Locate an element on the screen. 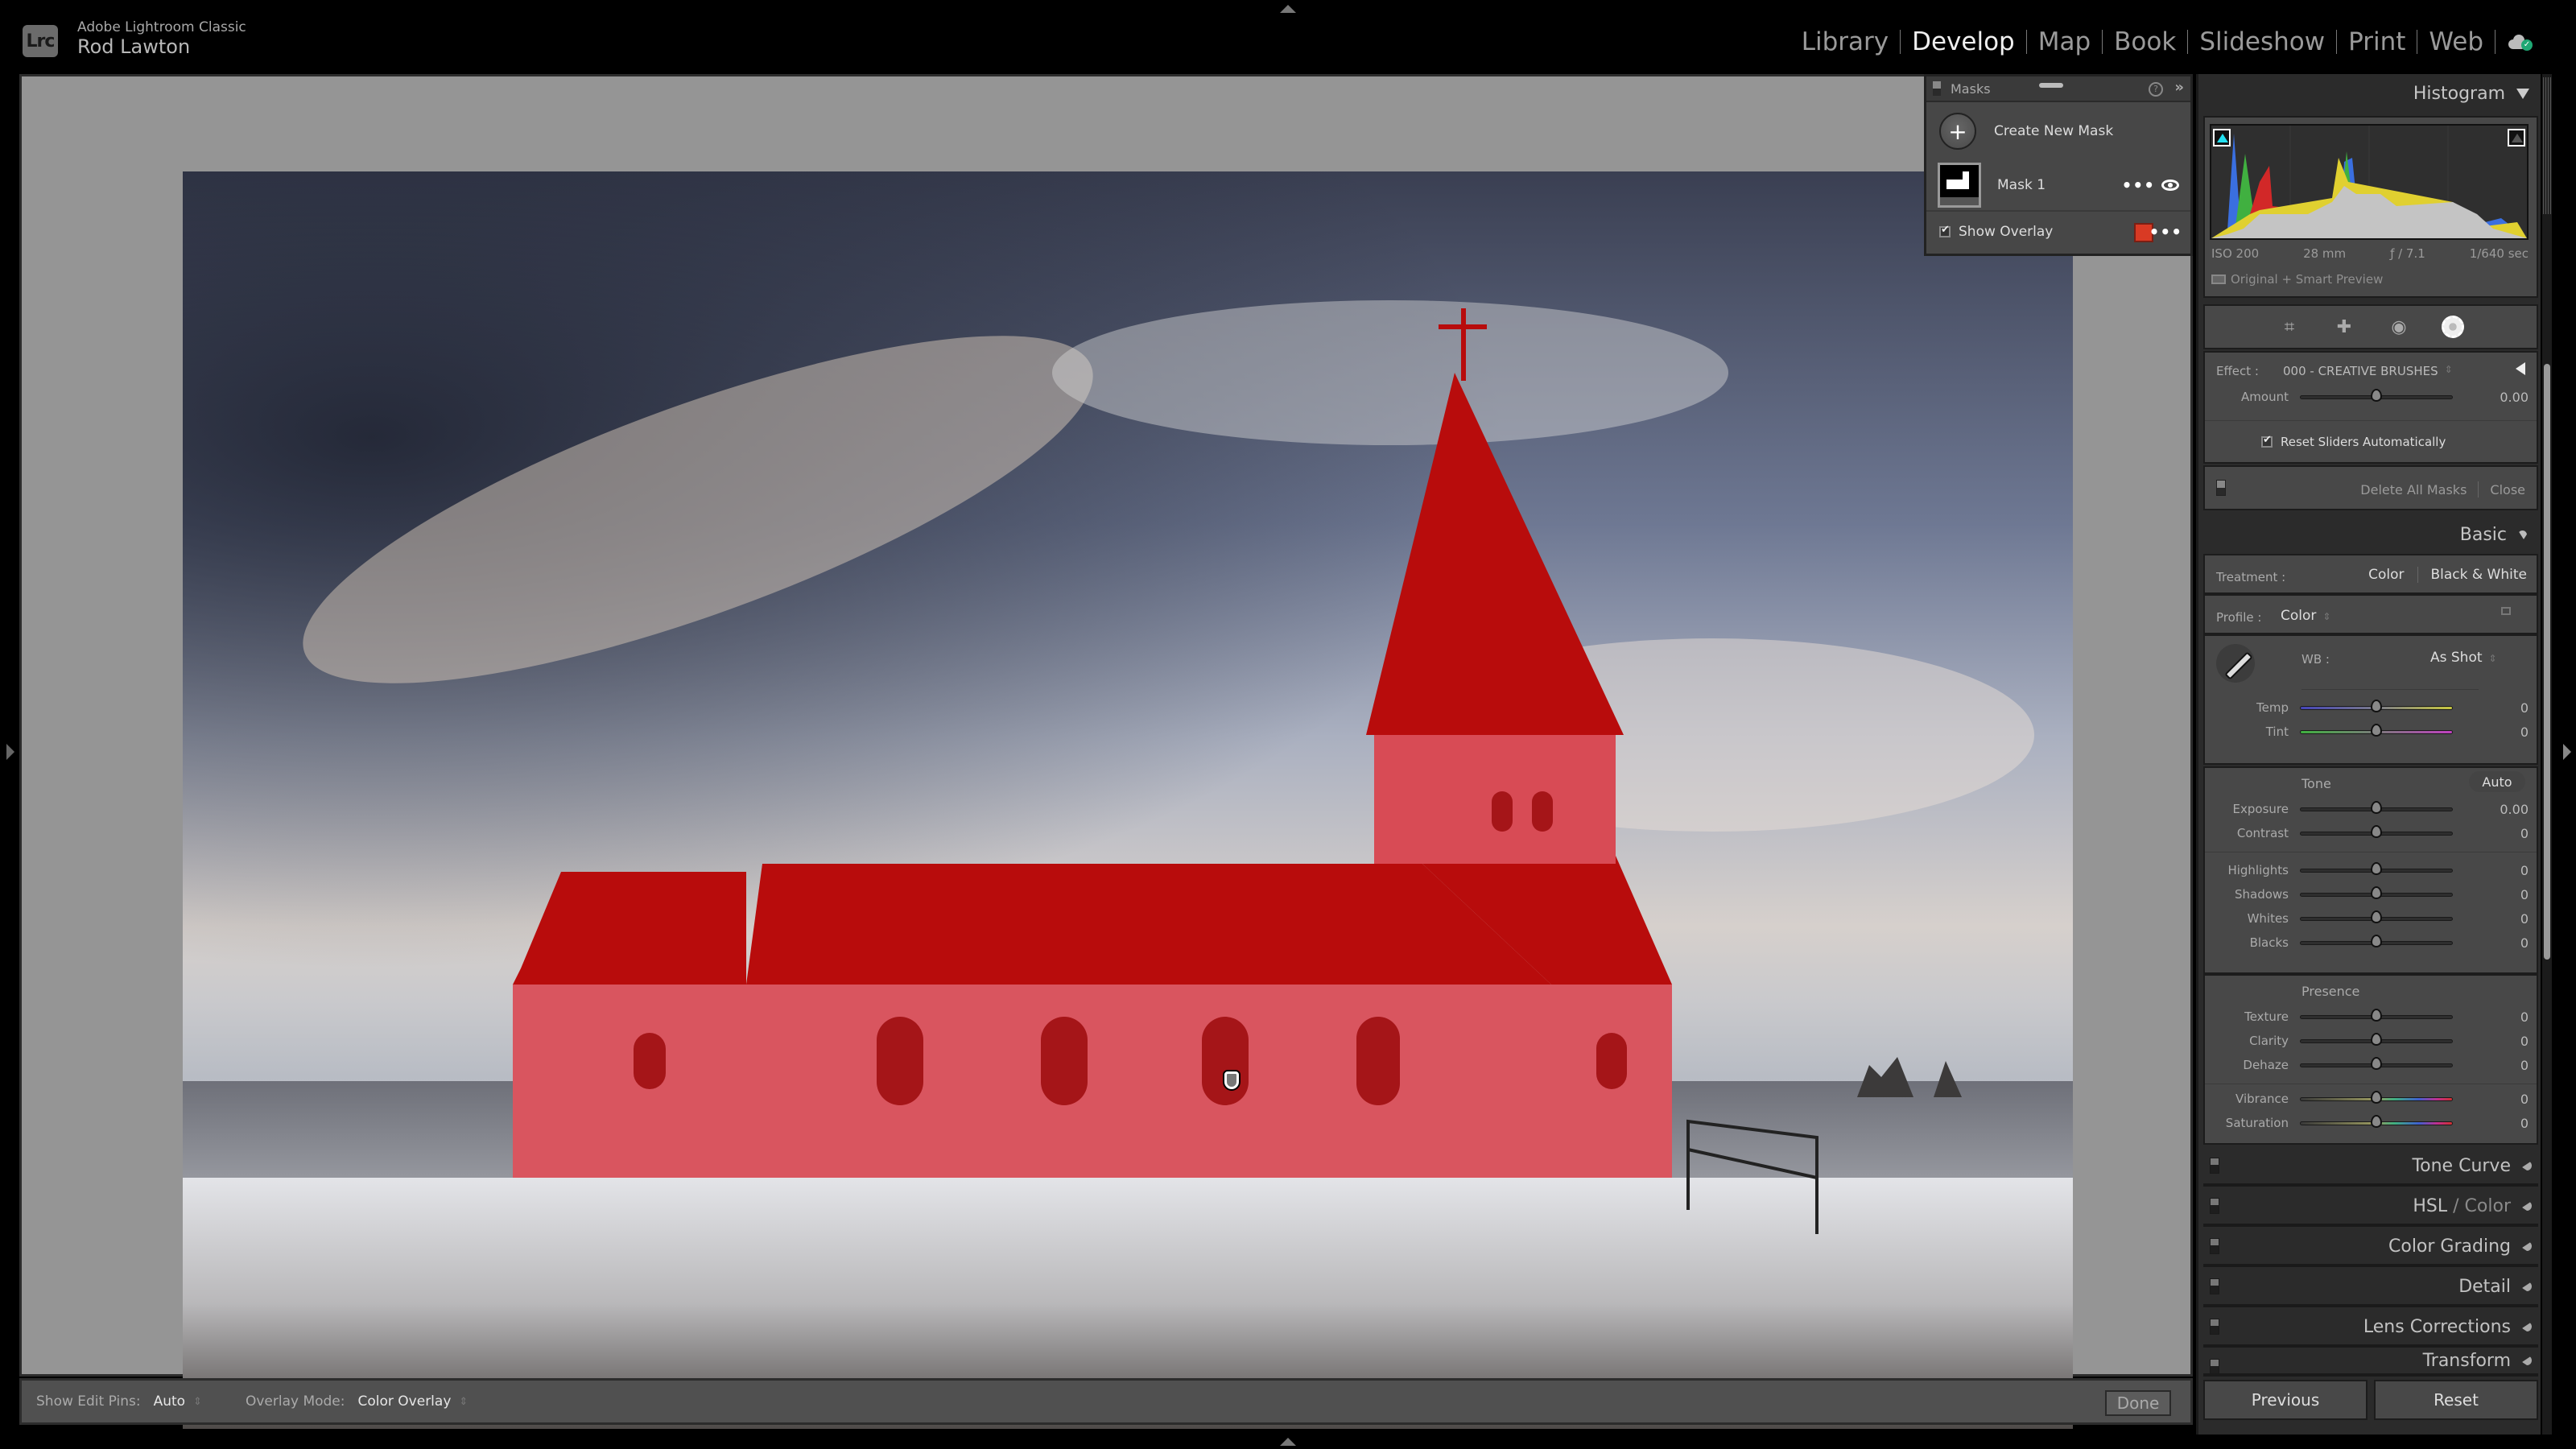 The height and width of the screenshot is (1449, 2576). profile-browser-grid-icon is located at coordinates (2513, 616).